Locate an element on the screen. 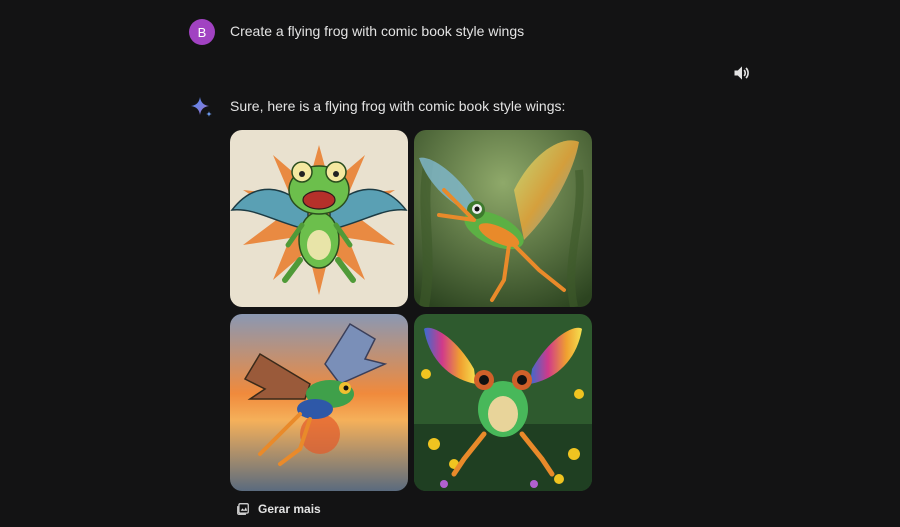  comic-frog-image is located at coordinates (319, 218).